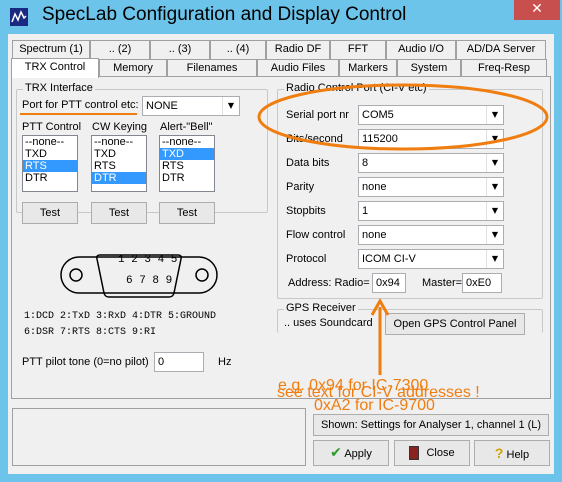 The height and width of the screenshot is (482, 562). What do you see at coordinates (120, 316) in the screenshot?
I see `pin-legend-line1: 1:DCD 2:TxD 3:RxD 4:DTR 5:GROUND` at bounding box center [120, 316].